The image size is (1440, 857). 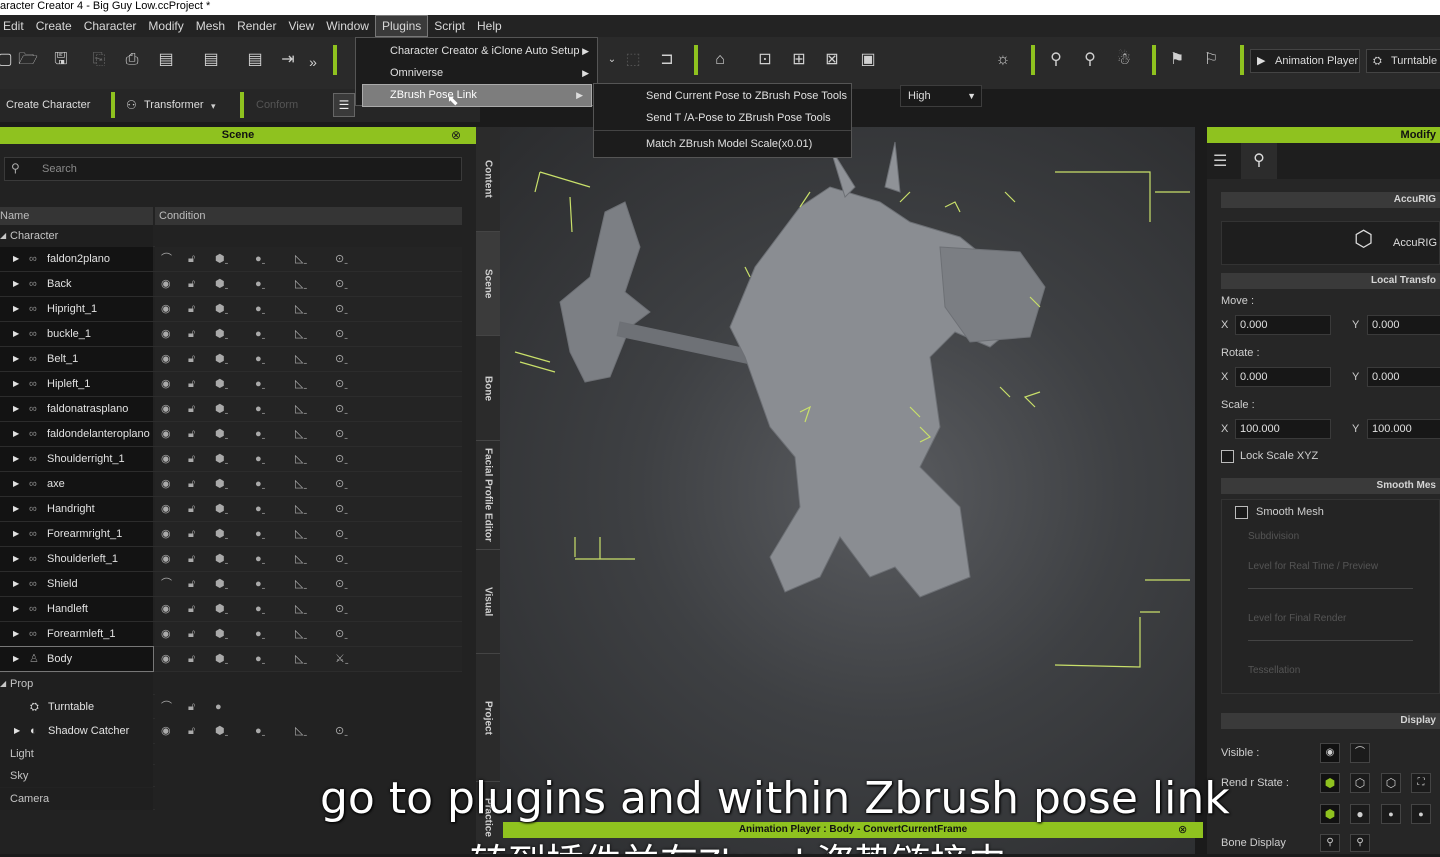 I want to click on menu-window: Window, so click(x=347, y=26).